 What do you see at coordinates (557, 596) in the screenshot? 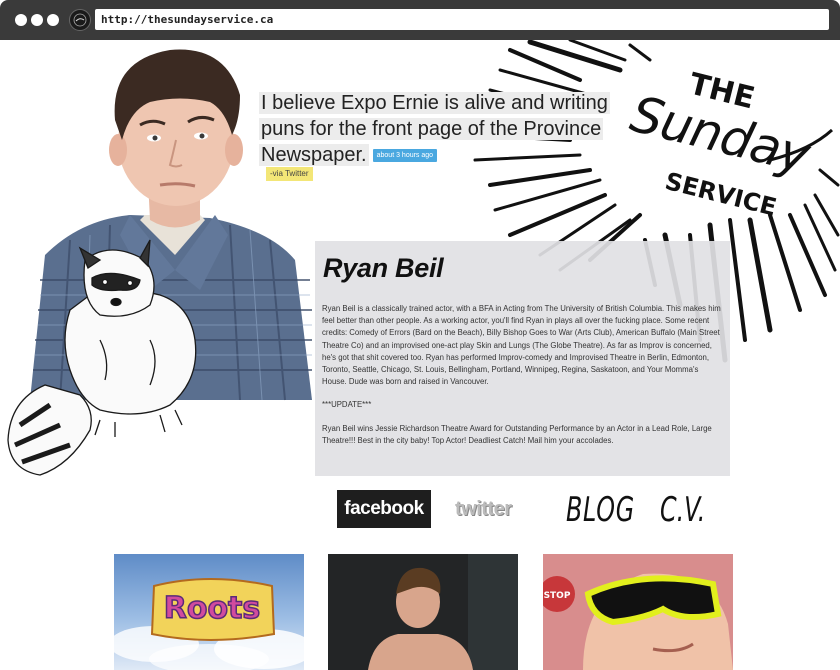
I see `stop-sign-text: STOP` at bounding box center [557, 596].